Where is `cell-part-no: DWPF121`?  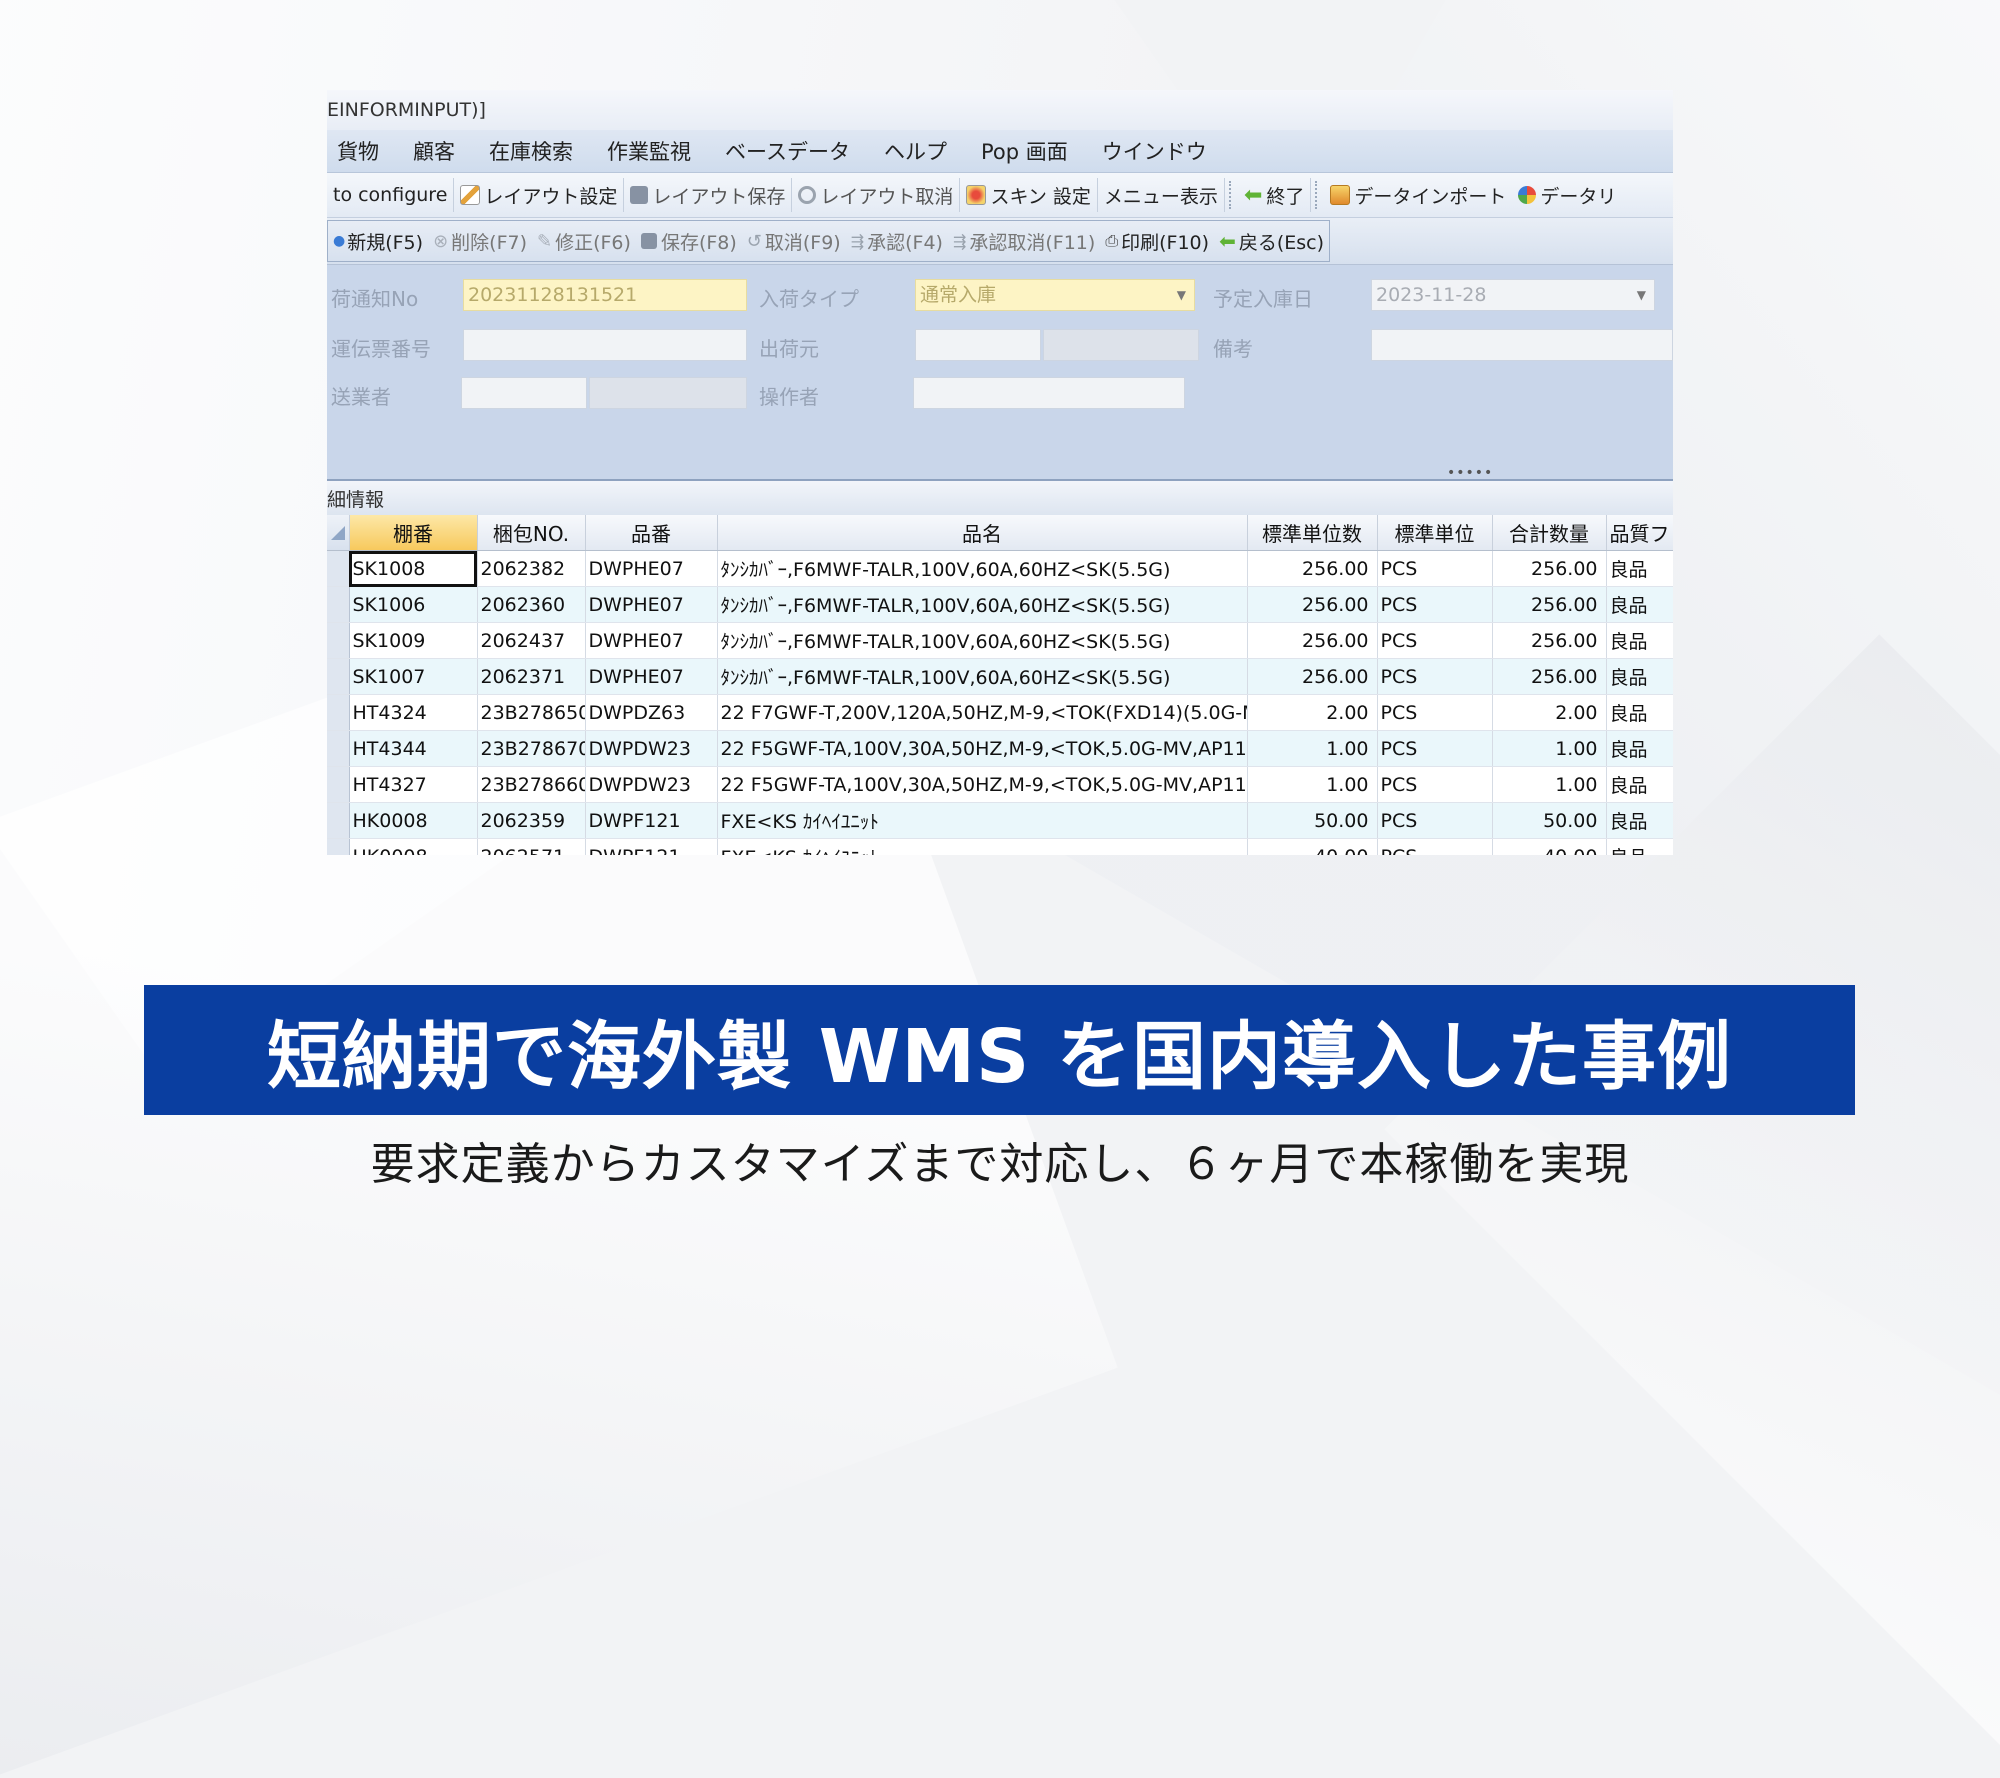 cell-part-no: DWPF121 is located at coordinates (651, 820).